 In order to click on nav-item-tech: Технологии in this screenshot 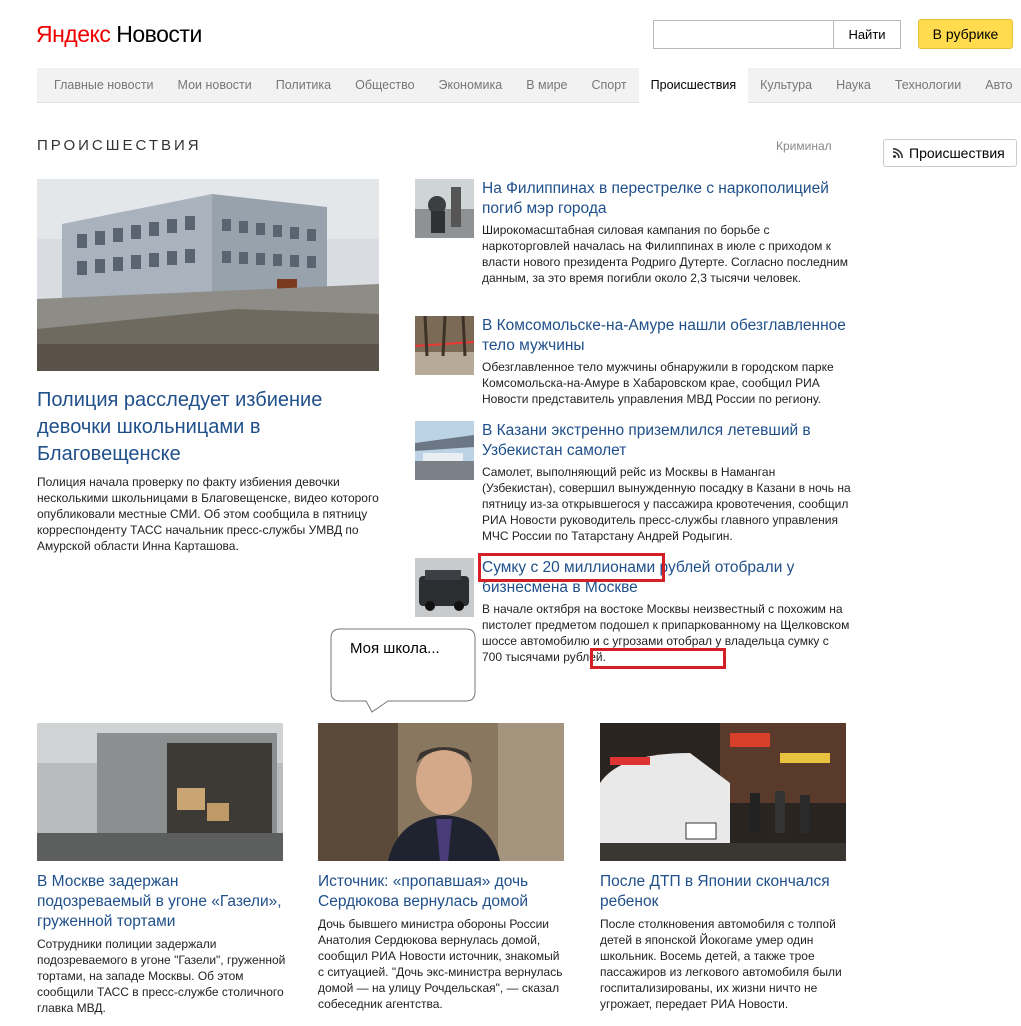, I will do `click(928, 85)`.